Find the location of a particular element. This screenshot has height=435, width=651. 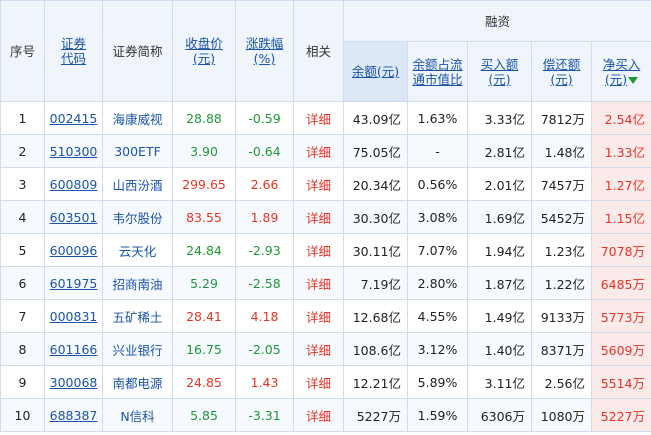

header-ratio: 余额占流通市值比 is located at coordinates (437, 71).